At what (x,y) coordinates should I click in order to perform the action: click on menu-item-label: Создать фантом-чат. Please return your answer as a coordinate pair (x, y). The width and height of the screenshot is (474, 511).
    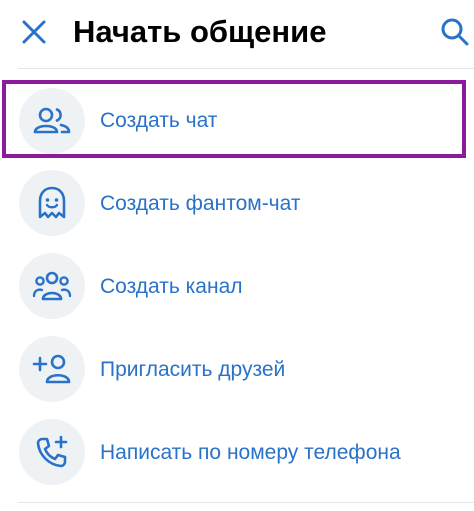
    Looking at the image, I should click on (200, 203).